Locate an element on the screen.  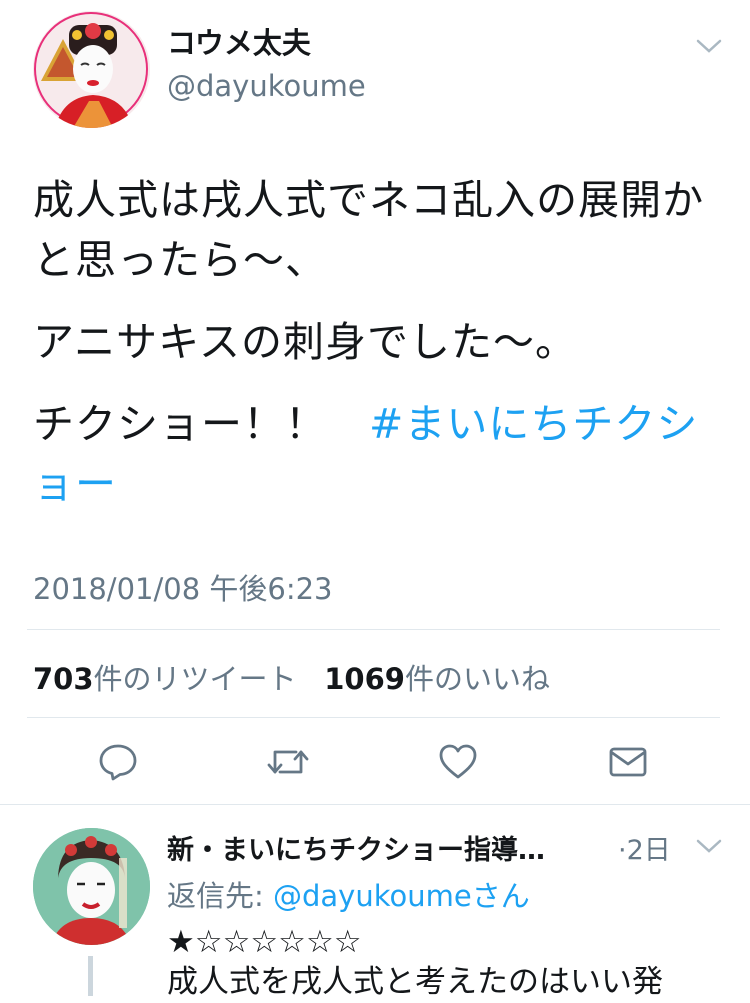
tweet-stats: 703件のリツイート 1069件のいいね is located at coordinates (291, 677).